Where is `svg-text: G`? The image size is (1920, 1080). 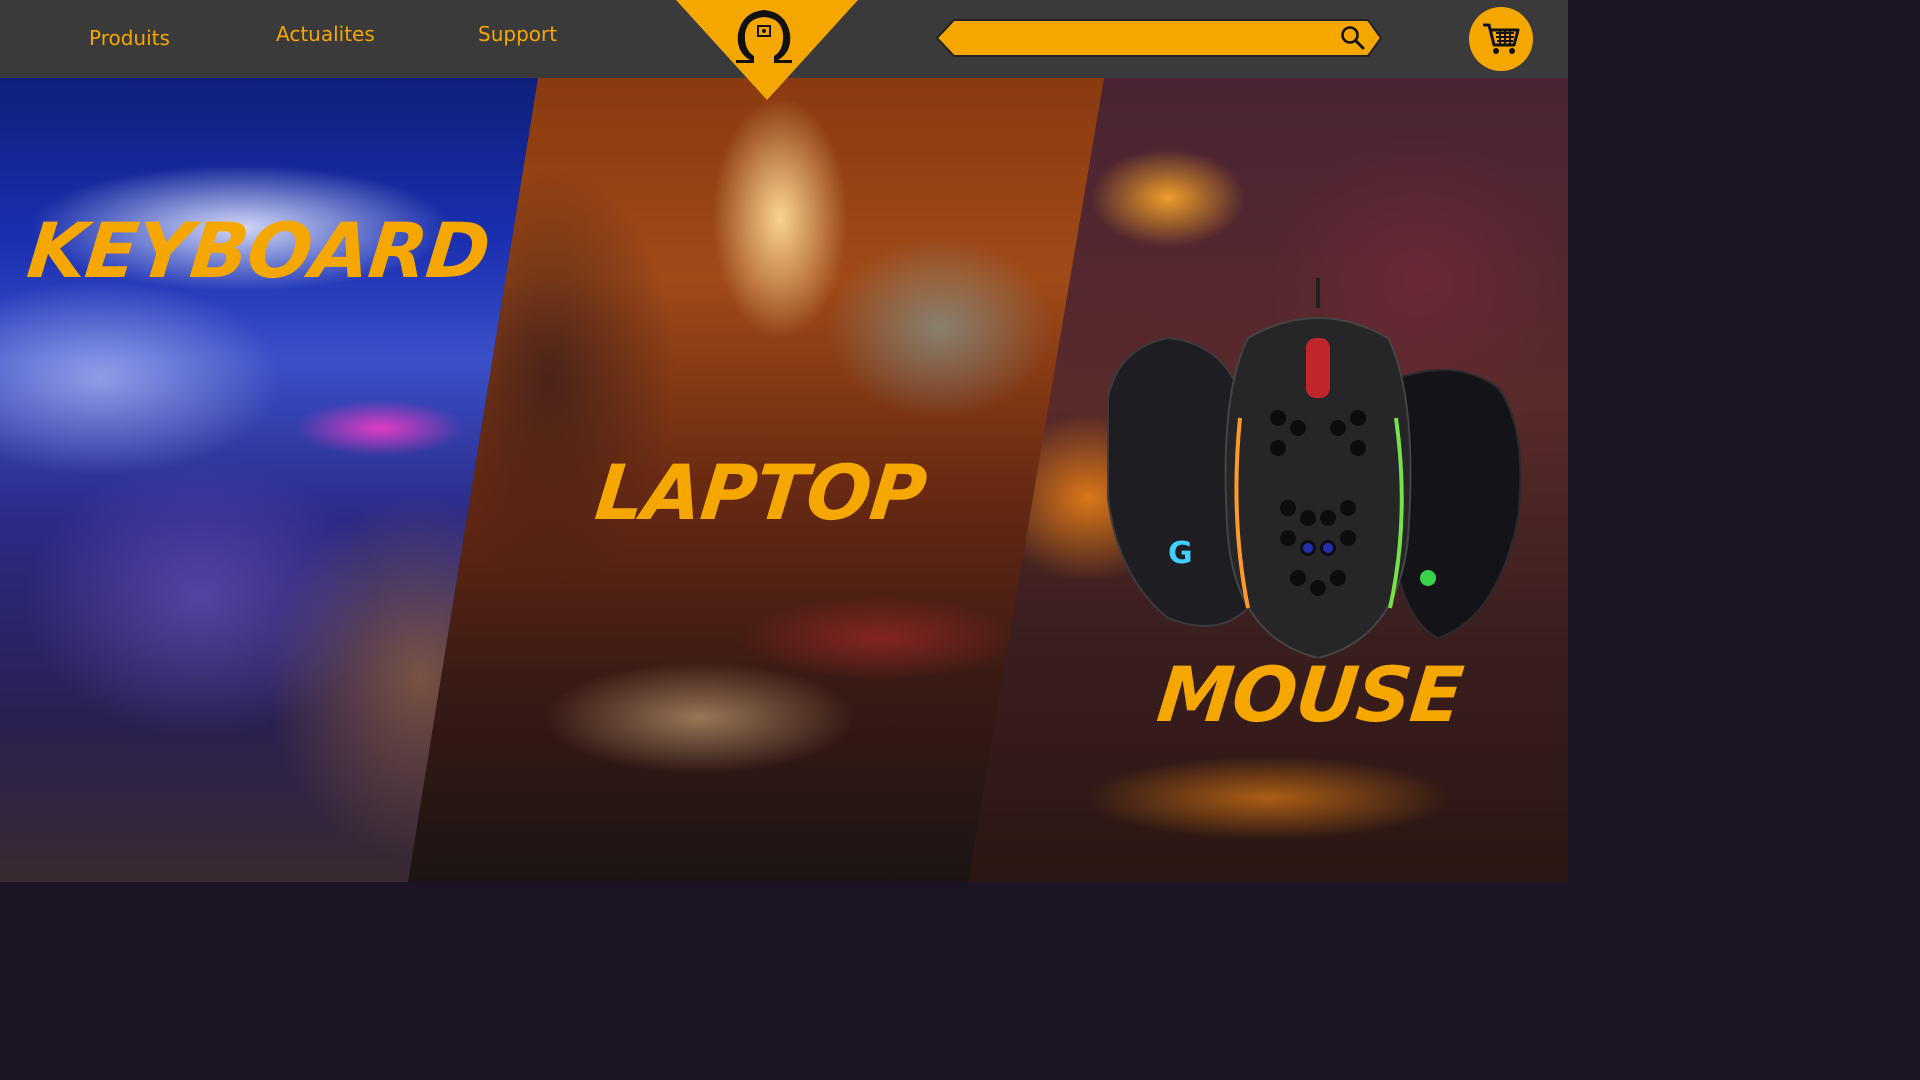 svg-text: G is located at coordinates (1180, 553).